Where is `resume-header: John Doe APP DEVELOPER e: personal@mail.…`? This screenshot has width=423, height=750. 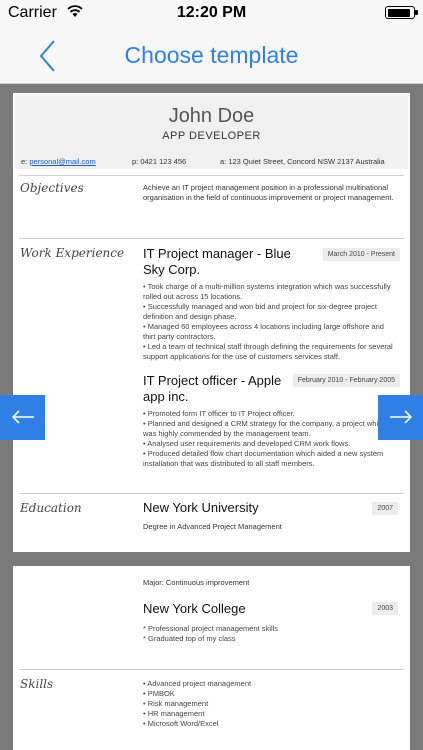 resume-header: John Doe APP DEVELOPER e: personal@mail.… is located at coordinates (211, 132).